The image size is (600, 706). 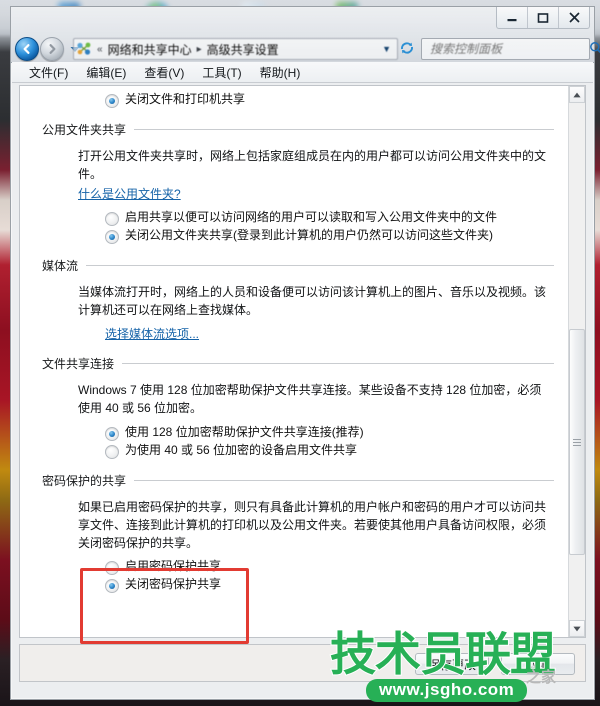 What do you see at coordinates (164, 72) in the screenshot?
I see `menu-item-view: 查看(V)` at bounding box center [164, 72].